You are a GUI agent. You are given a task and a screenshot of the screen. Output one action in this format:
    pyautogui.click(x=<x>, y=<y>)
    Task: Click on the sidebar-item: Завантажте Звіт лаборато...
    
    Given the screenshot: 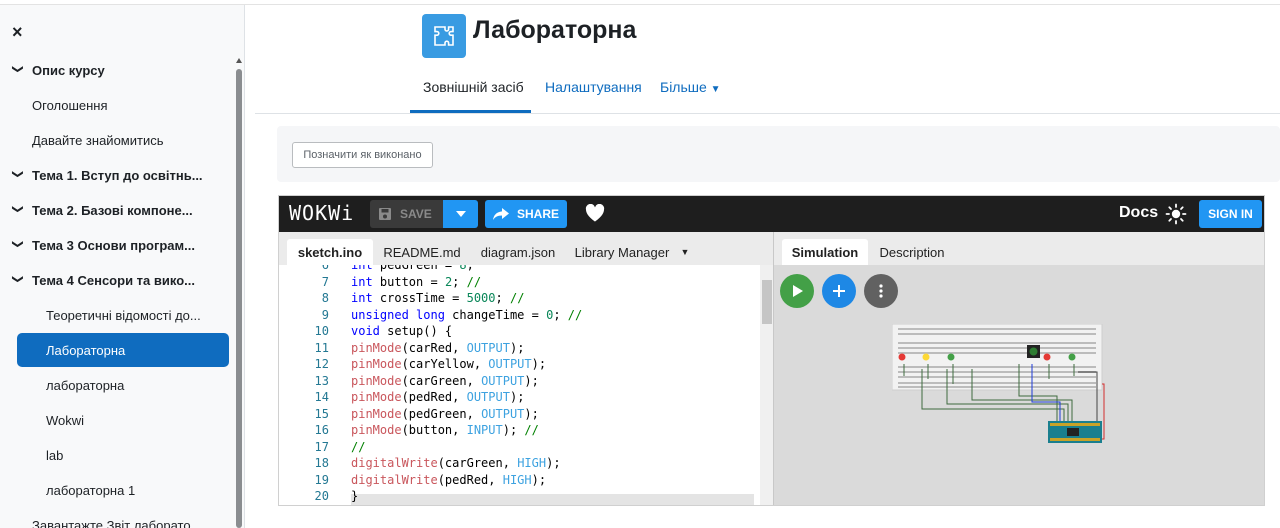 What is the action you would take?
    pyautogui.click(x=116, y=518)
    